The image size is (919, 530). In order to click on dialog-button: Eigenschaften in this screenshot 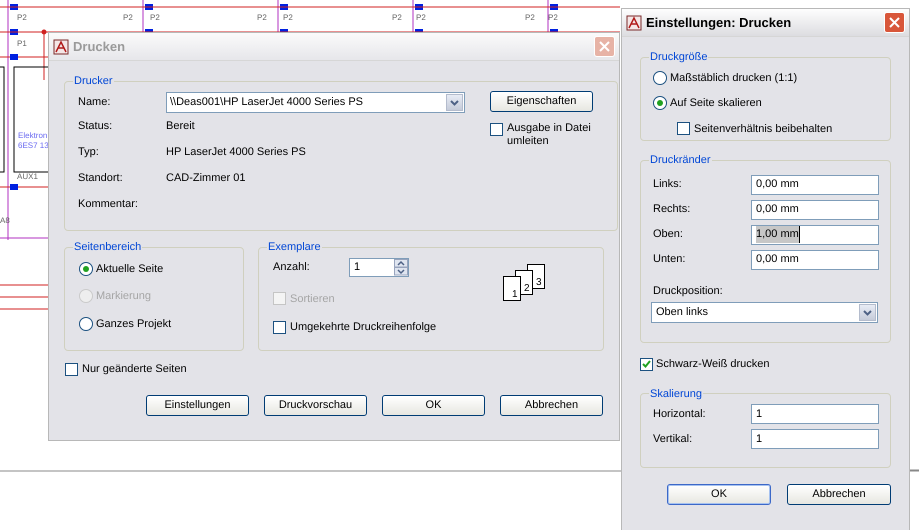, I will do `click(541, 101)`.